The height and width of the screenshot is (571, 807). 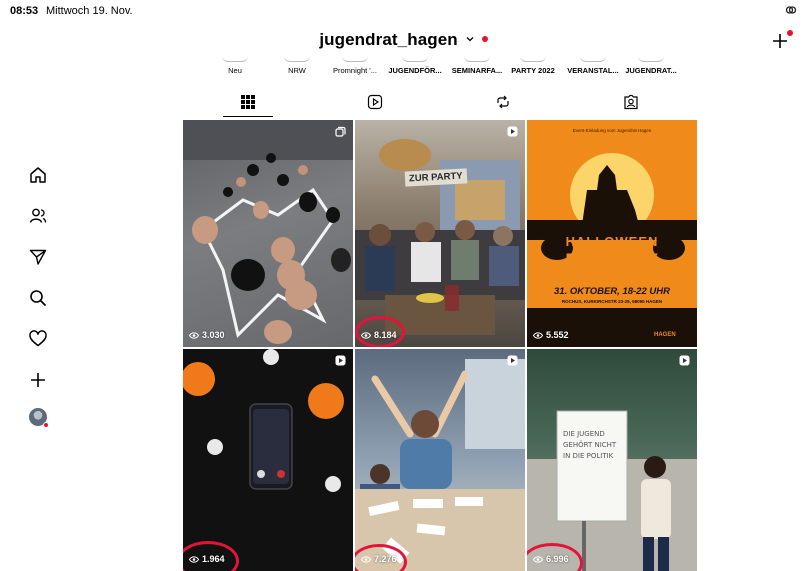 I want to click on post-tile-1: 3.030, so click(x=268, y=233).